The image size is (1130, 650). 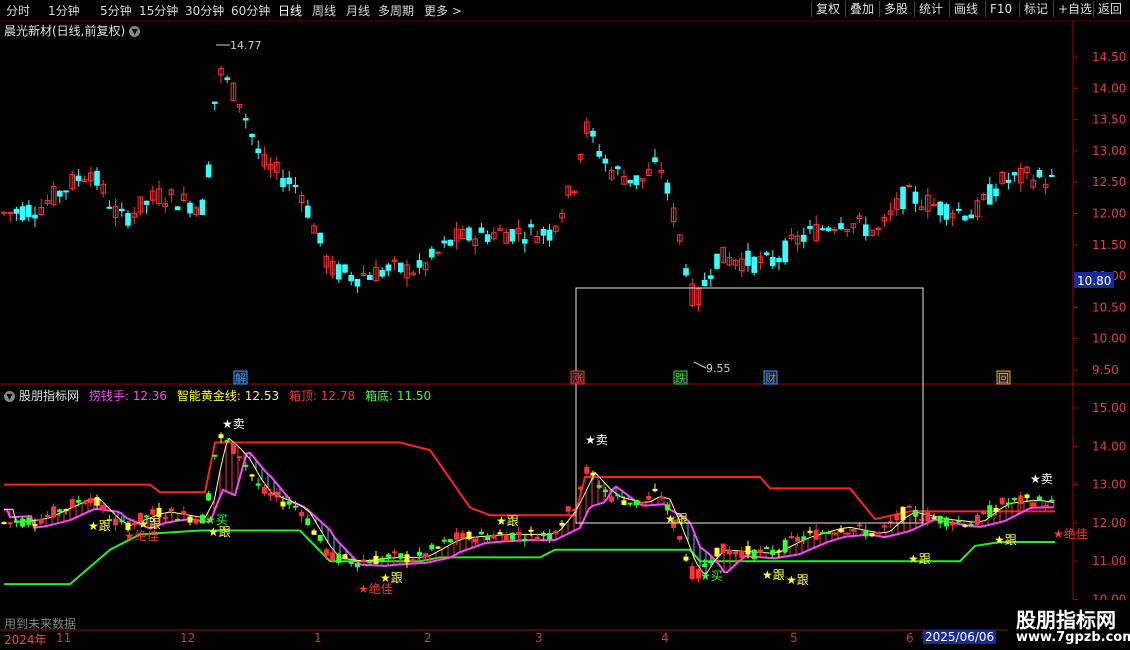 What do you see at coordinates (65, 31) in the screenshot?
I see `stock-title-text: 晨光新材(日线,前复权)` at bounding box center [65, 31].